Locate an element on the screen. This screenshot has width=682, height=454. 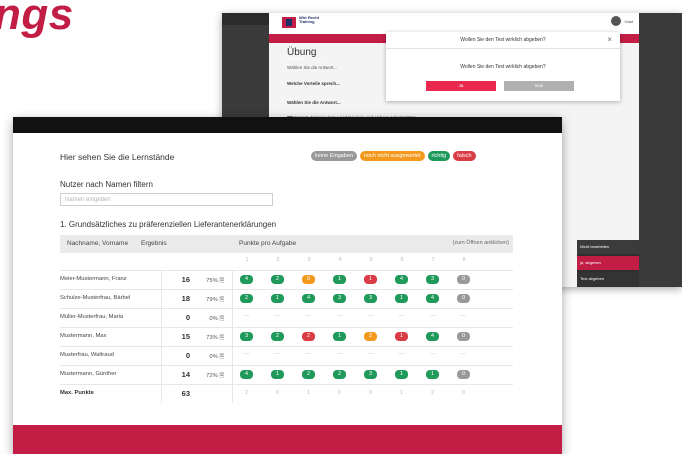
side-item-not-edit: Nicht bearbeiten is located at coordinates (608, 247).